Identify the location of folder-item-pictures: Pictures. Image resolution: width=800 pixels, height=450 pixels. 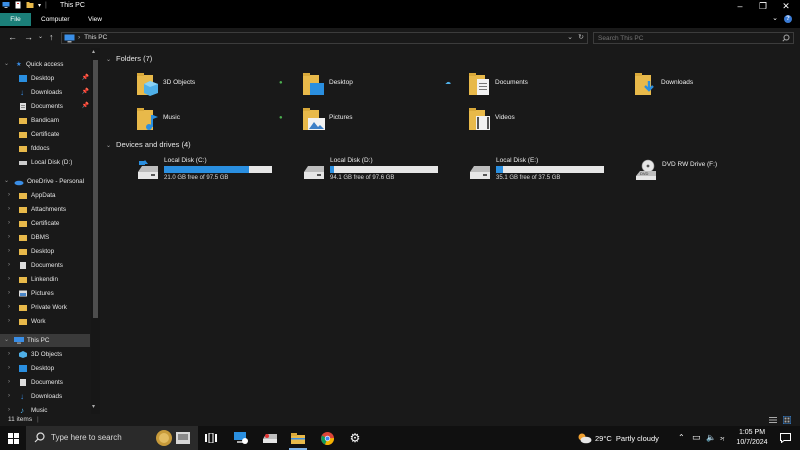
(382, 121).